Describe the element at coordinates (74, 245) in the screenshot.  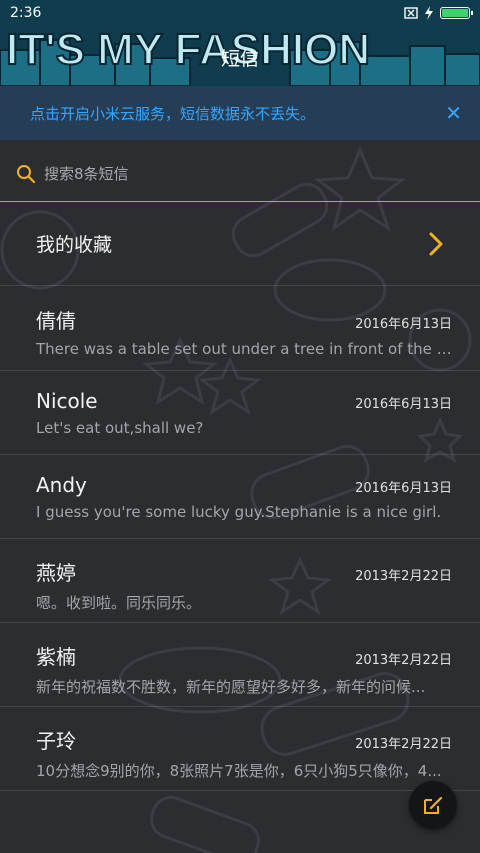
I see `favorites-label: 我的收藏` at that location.